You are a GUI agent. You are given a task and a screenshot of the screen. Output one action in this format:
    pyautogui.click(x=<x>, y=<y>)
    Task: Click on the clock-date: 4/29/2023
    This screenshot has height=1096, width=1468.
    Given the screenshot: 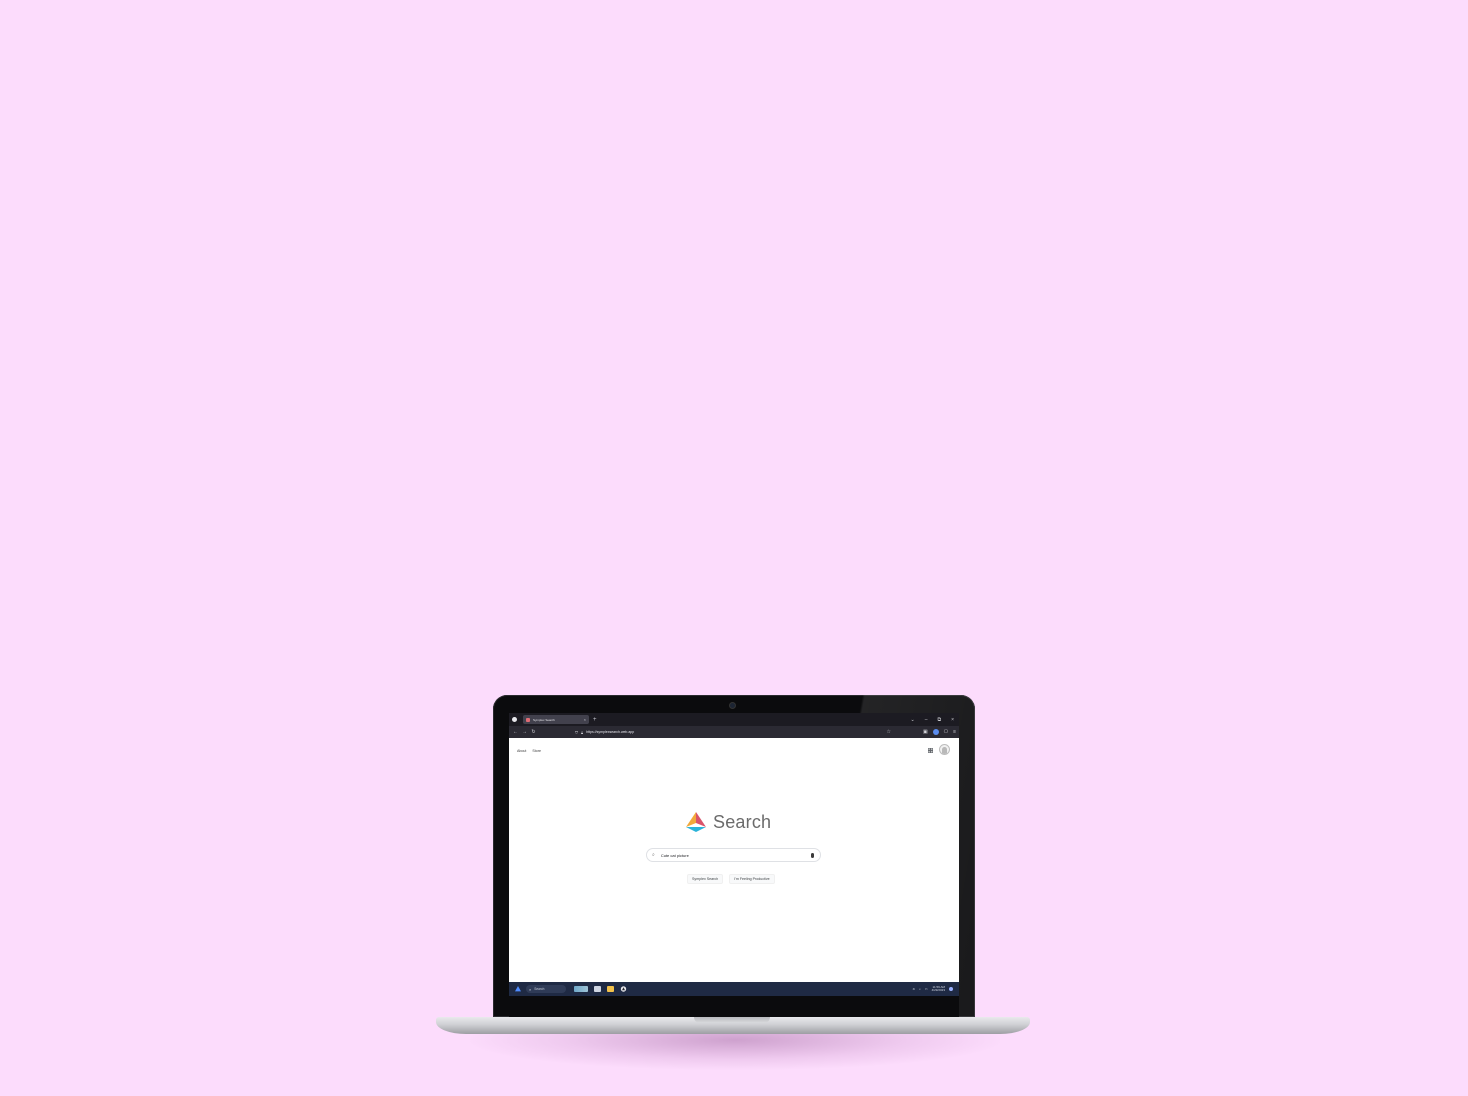 What is the action you would take?
    pyautogui.click(x=938, y=990)
    